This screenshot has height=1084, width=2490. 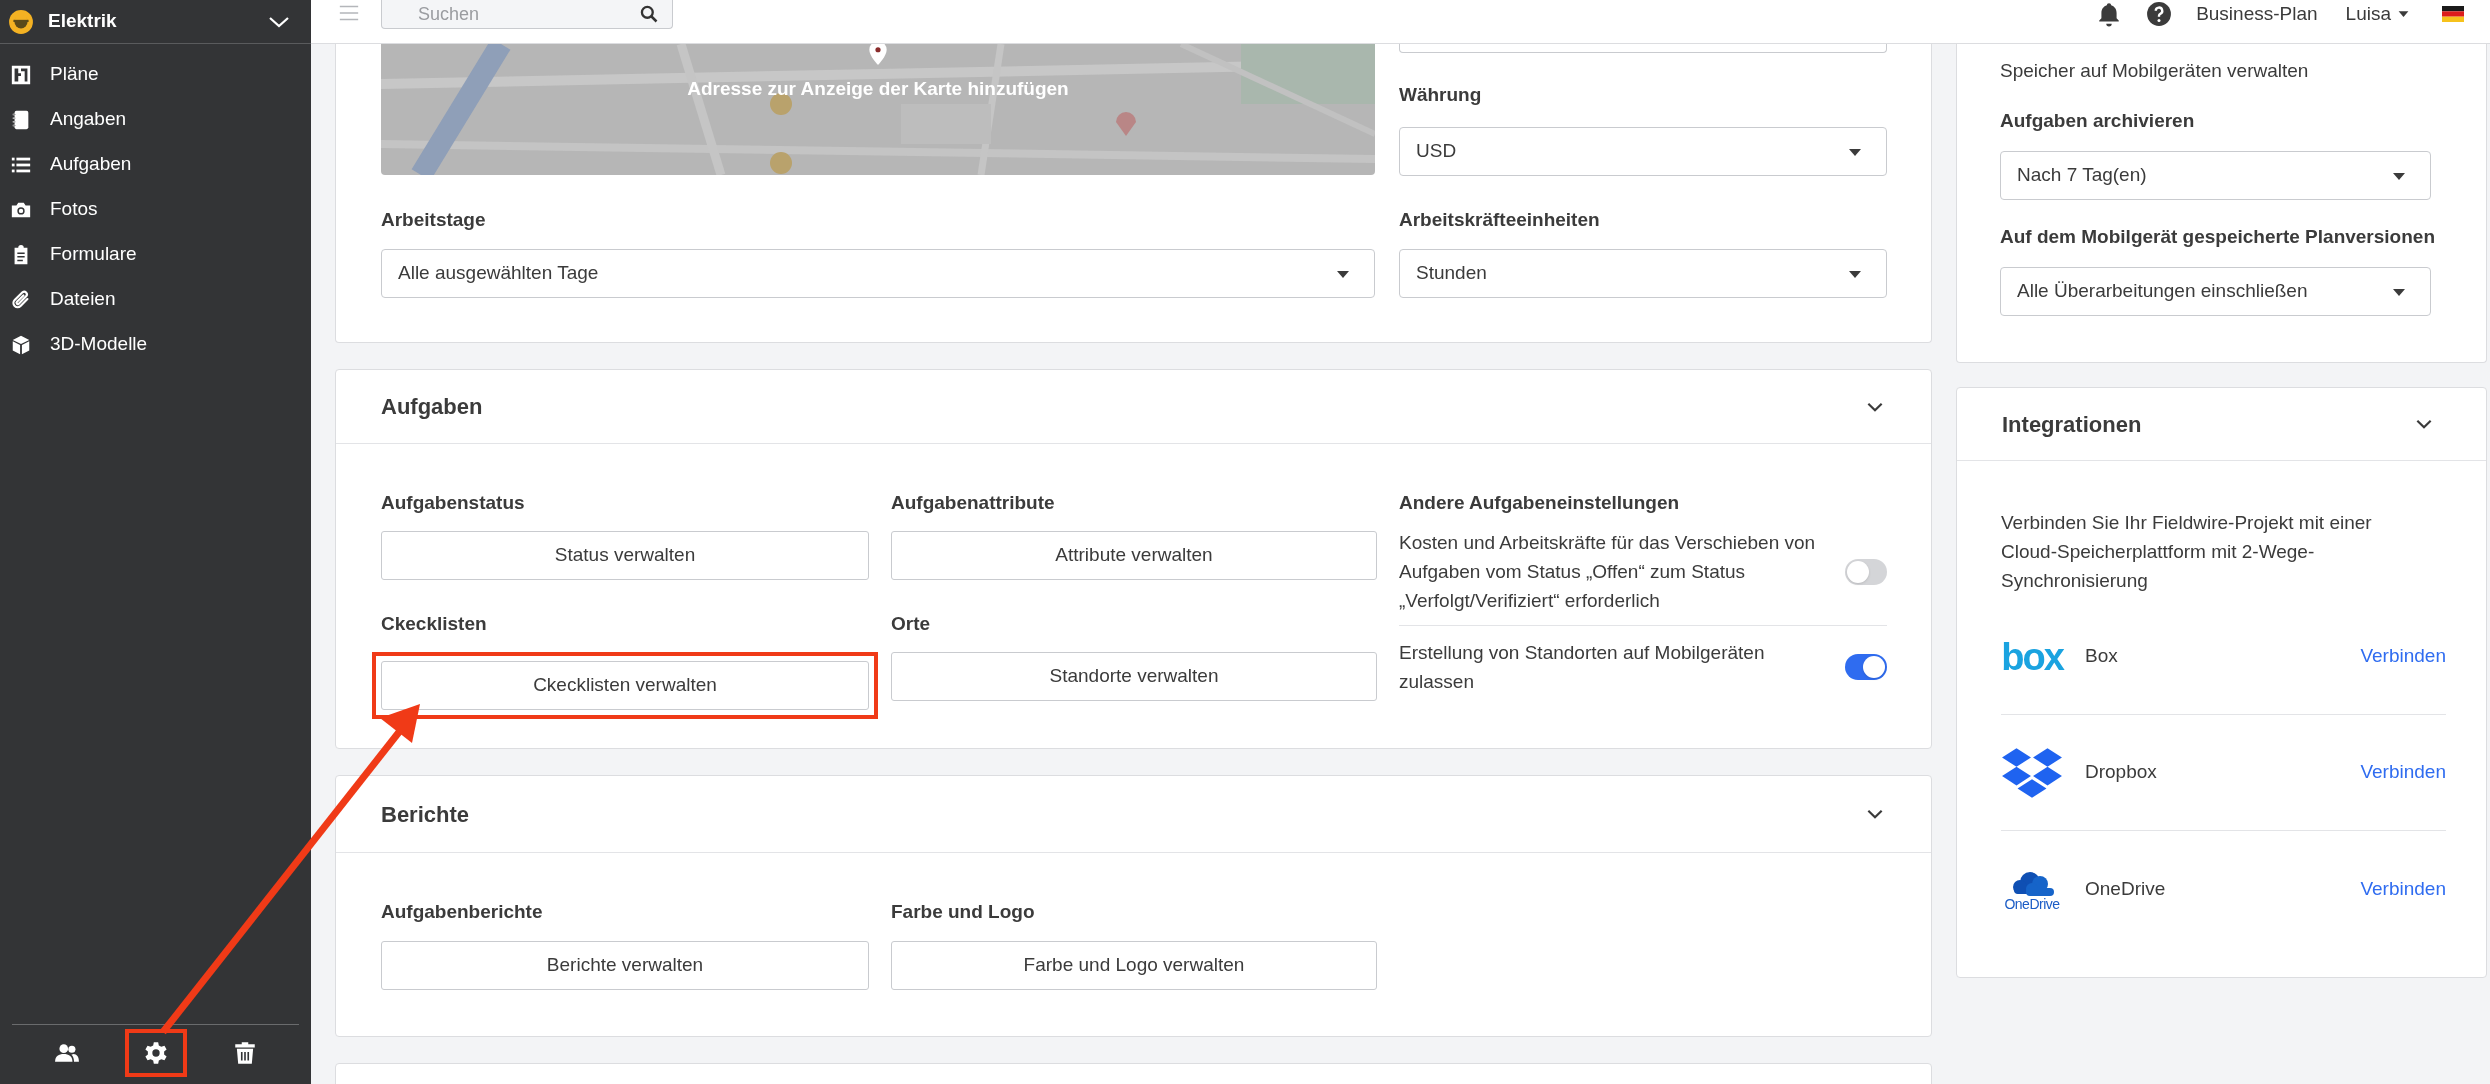 I want to click on description-text: Verbinden Sie Ihr Fieldwire-Projekt mit einer Cloud-Speicherplattform mit 2-Wege-Synchronisierung, so click(x=2187, y=552).